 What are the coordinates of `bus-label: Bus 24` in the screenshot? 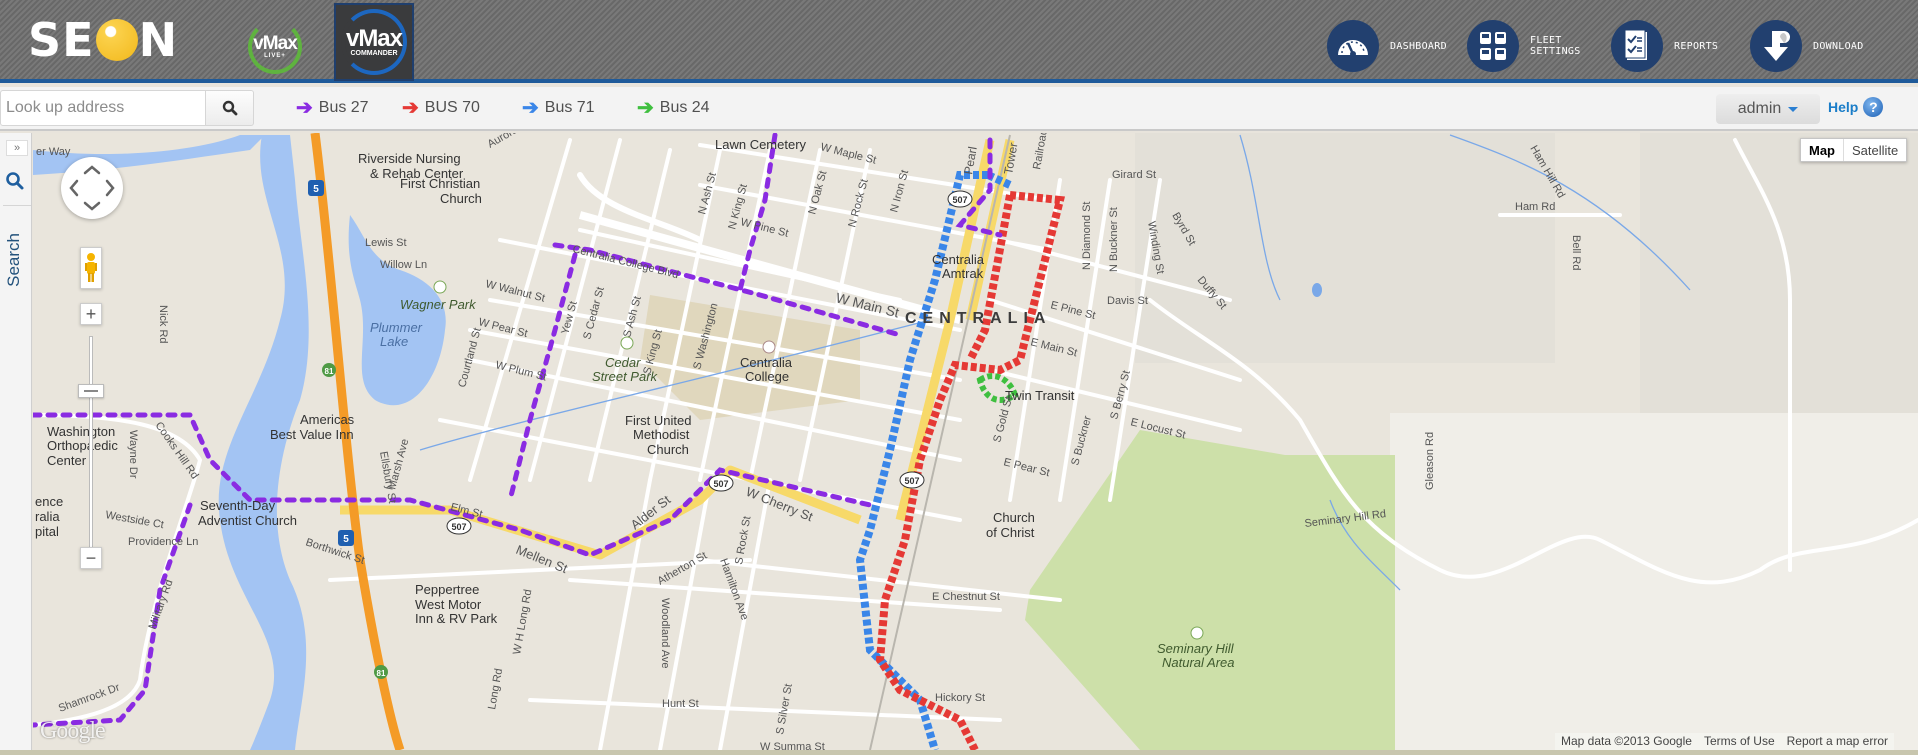 It's located at (684, 107).